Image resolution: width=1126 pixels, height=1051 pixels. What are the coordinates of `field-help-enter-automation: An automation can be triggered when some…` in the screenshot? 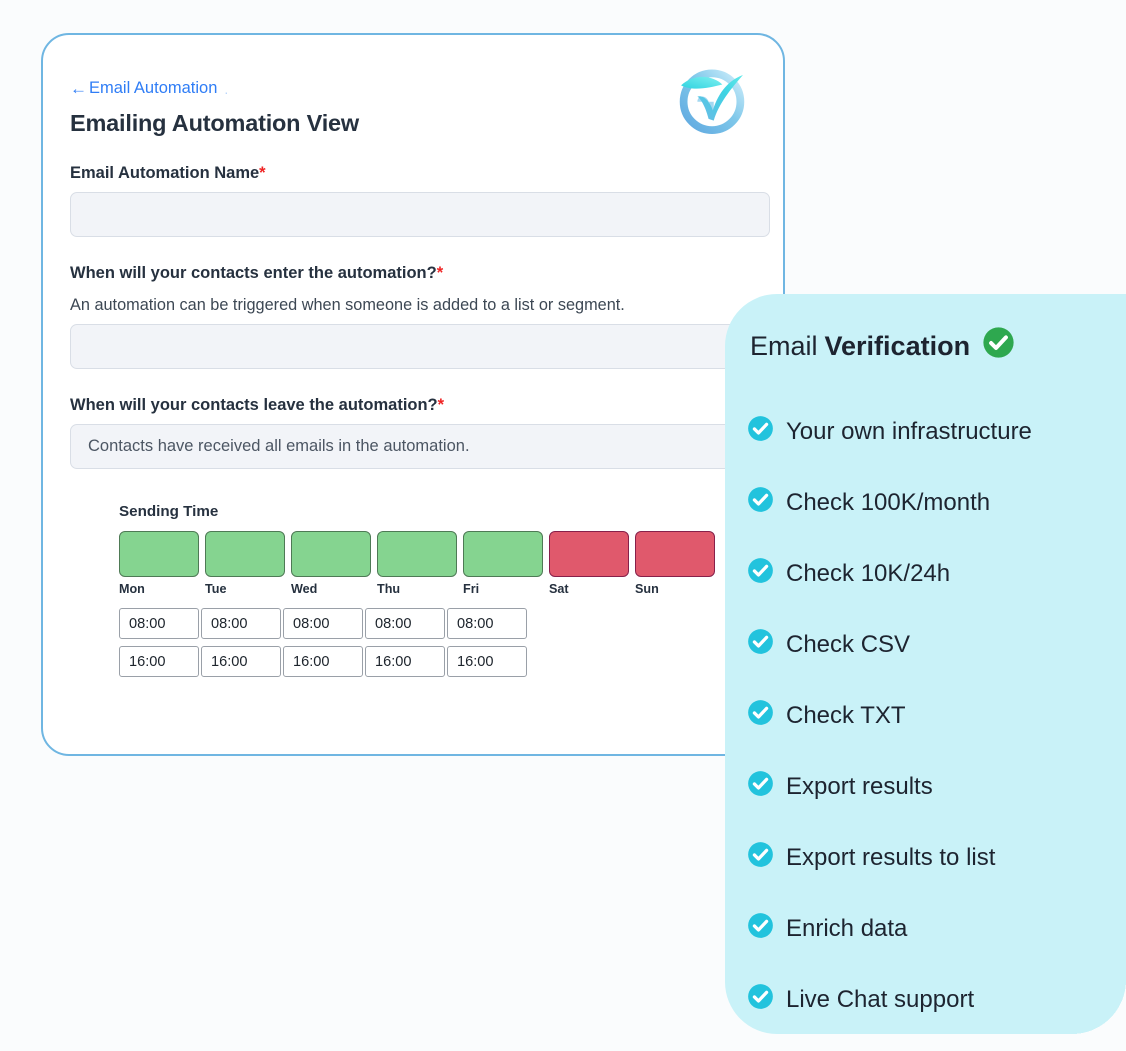 It's located at (347, 305).